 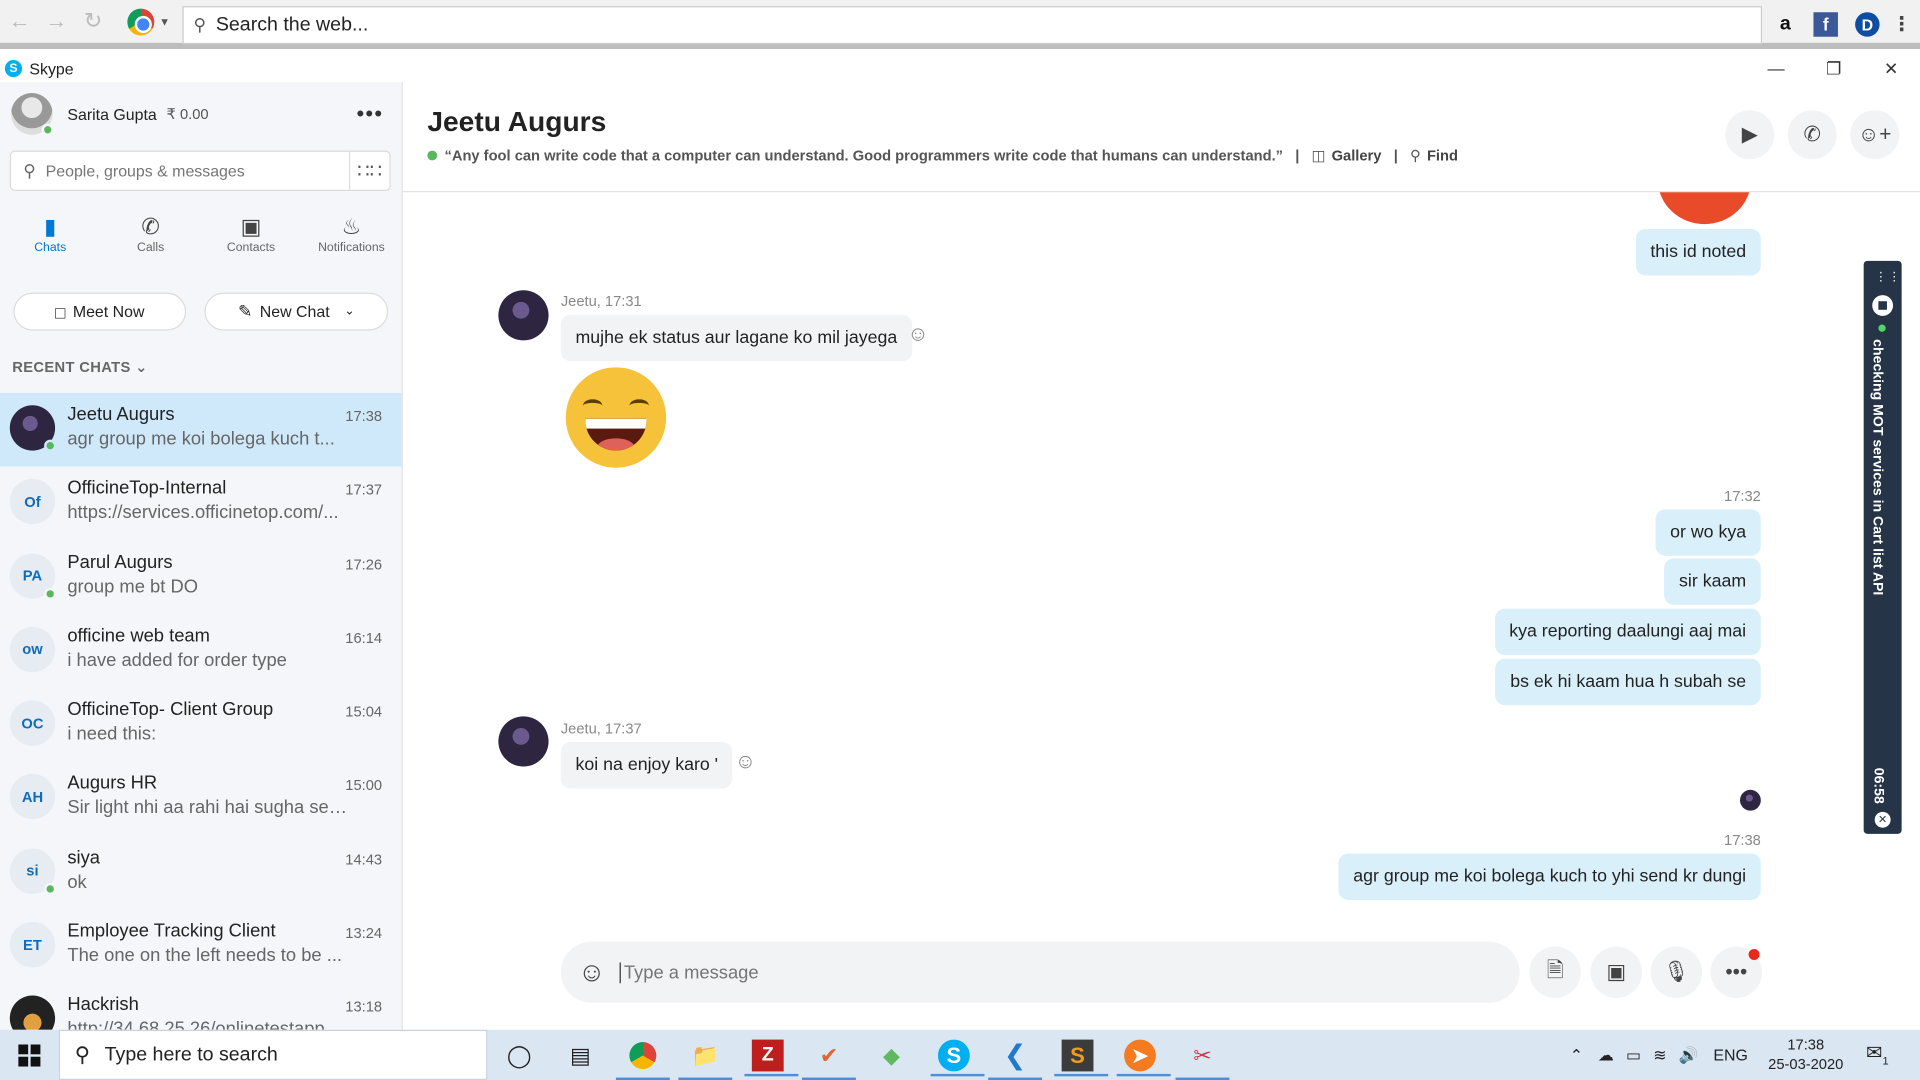 What do you see at coordinates (1776, 68) in the screenshot?
I see `minimize-icon: —` at bounding box center [1776, 68].